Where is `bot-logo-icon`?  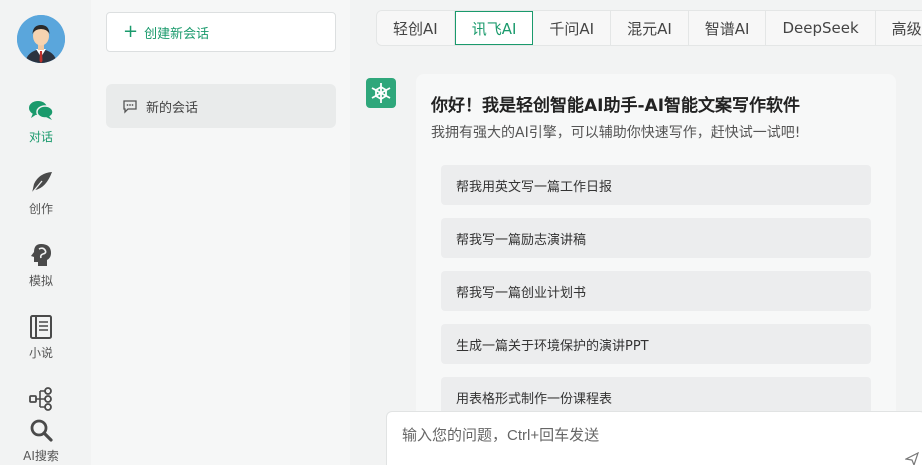
bot-logo-icon is located at coordinates (381, 93).